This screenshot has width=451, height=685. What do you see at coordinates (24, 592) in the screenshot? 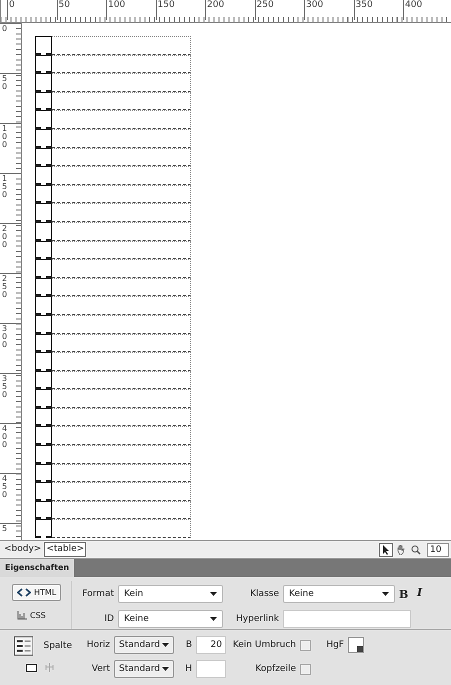
I see `code-icon` at bounding box center [24, 592].